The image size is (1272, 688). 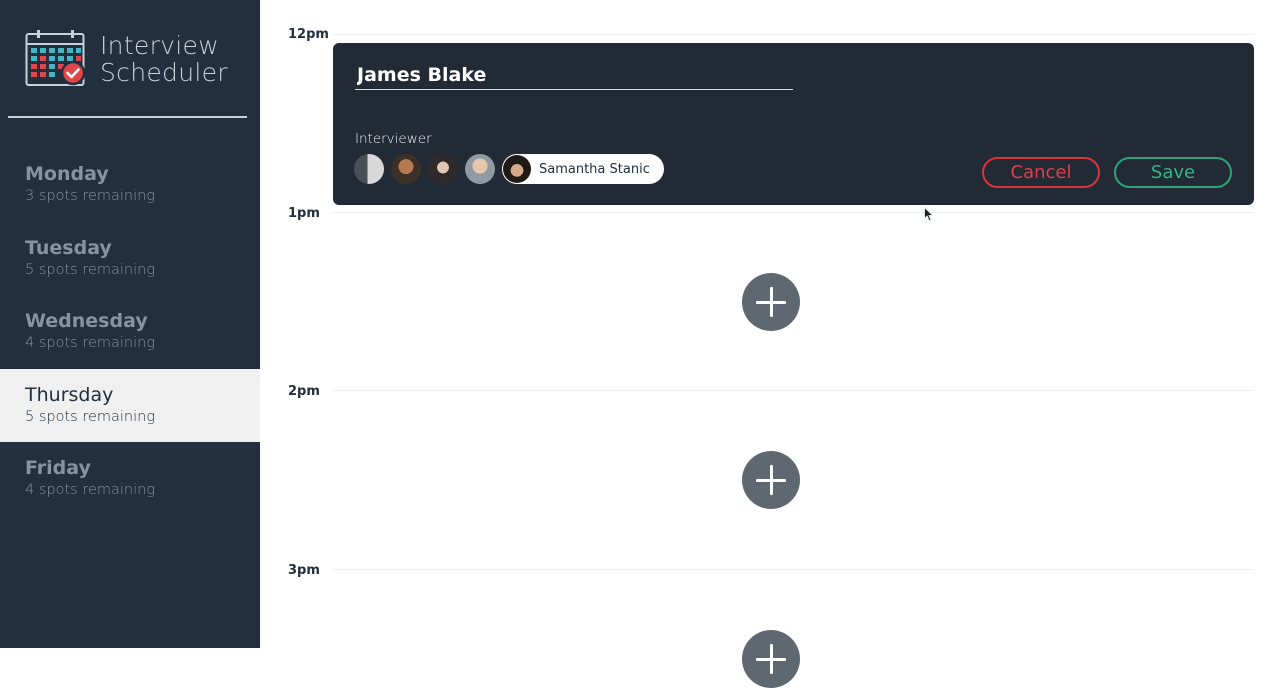 What do you see at coordinates (594, 169) in the screenshot?
I see `selected-interviewer-name: Samantha Stanic` at bounding box center [594, 169].